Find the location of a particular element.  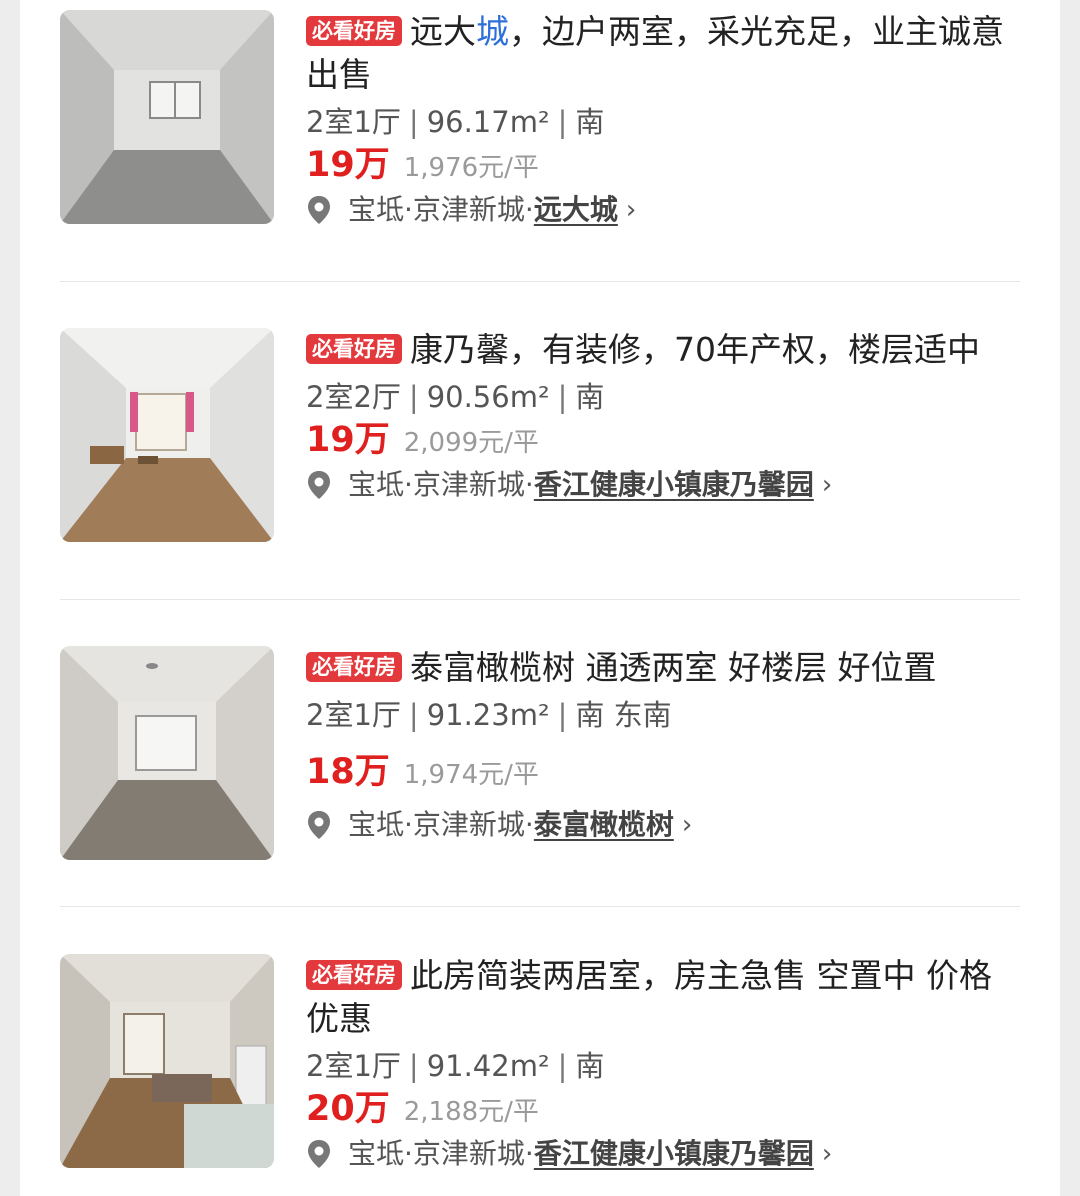

price-line: 19万 1,976元/平 is located at coordinates (664, 165).